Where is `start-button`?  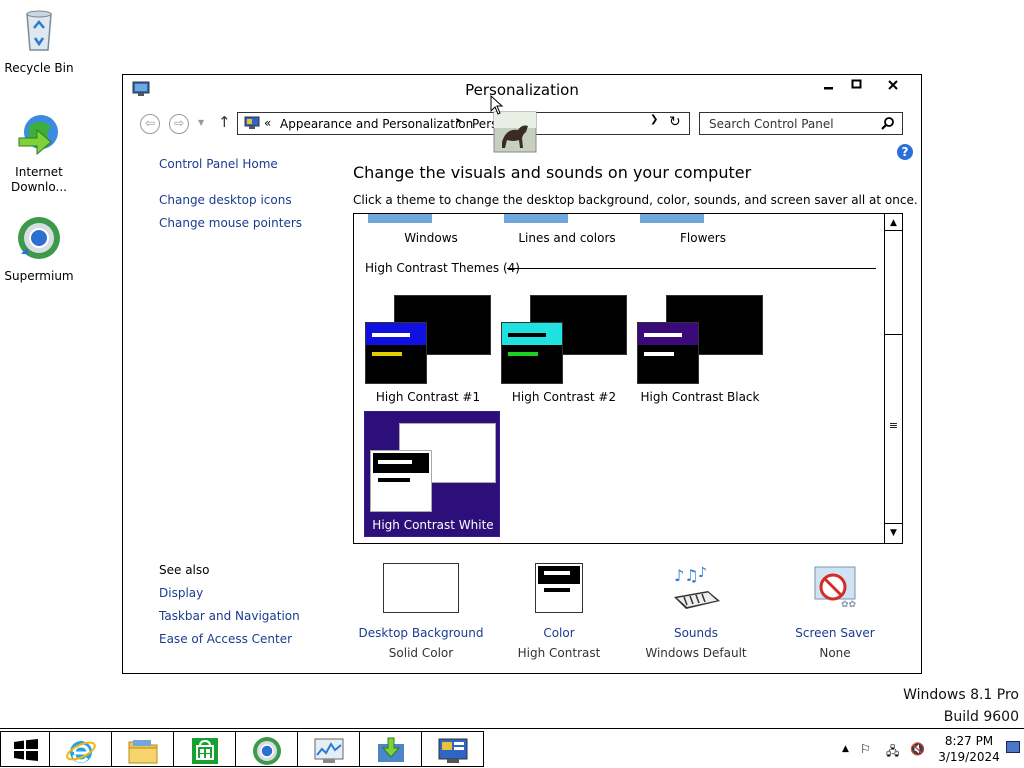
start-button is located at coordinates (25, 749).